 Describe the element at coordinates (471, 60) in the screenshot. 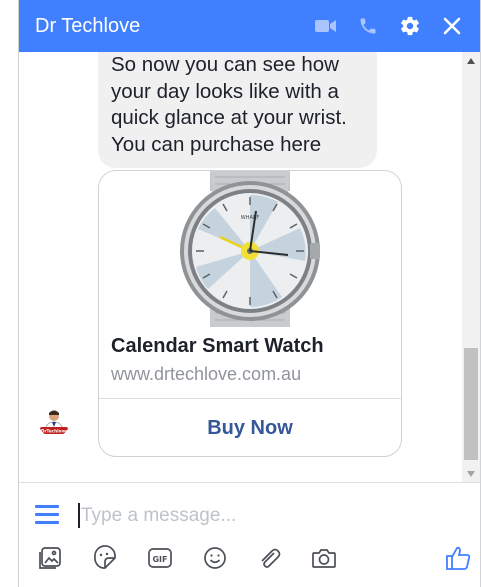

I see `scroll-up-arrow-icon` at that location.